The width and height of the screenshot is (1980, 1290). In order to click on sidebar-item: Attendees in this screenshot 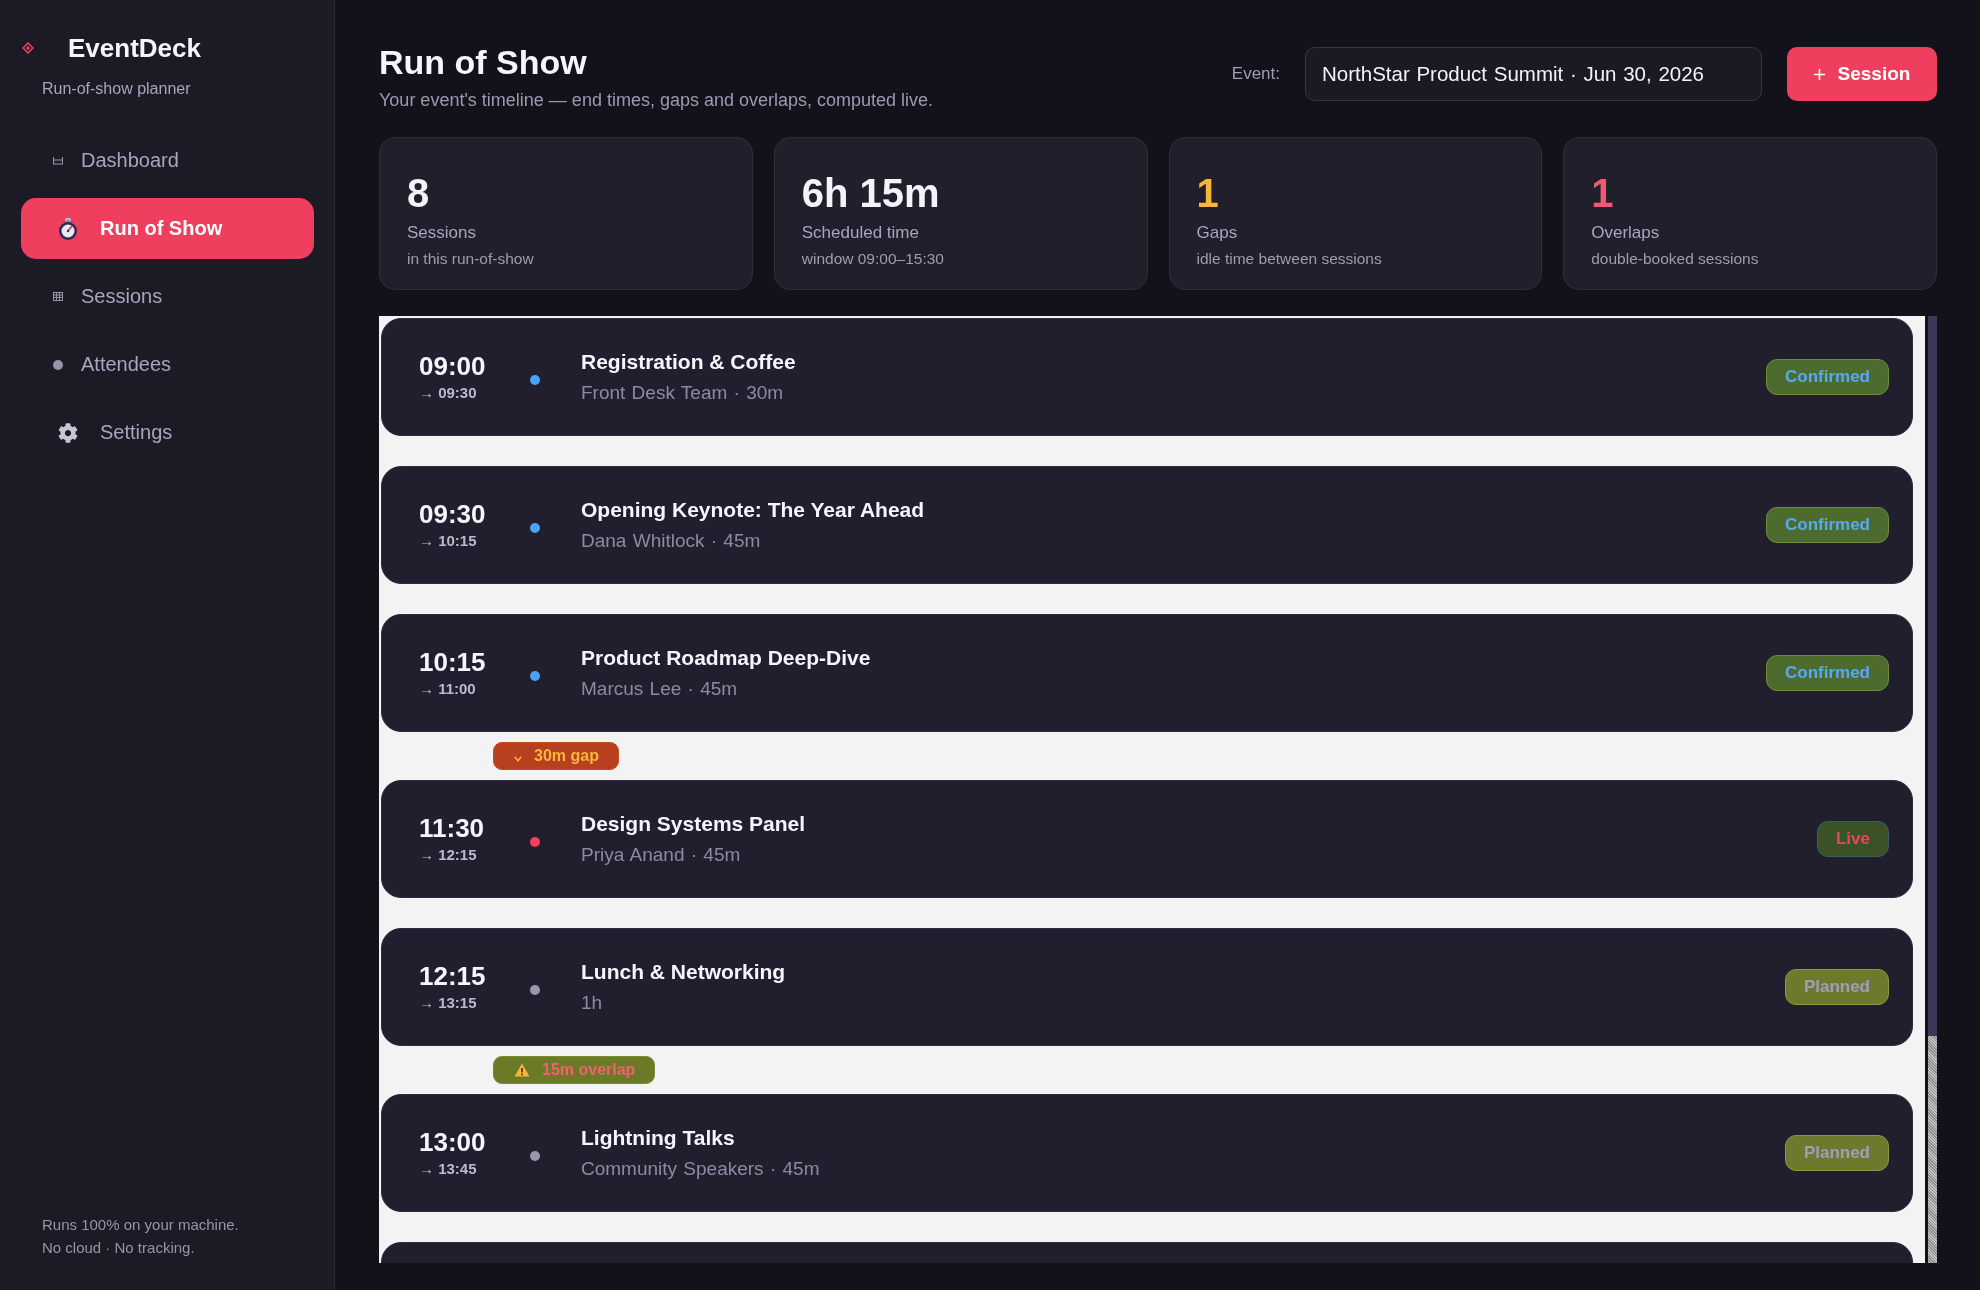, I will do `click(167, 364)`.